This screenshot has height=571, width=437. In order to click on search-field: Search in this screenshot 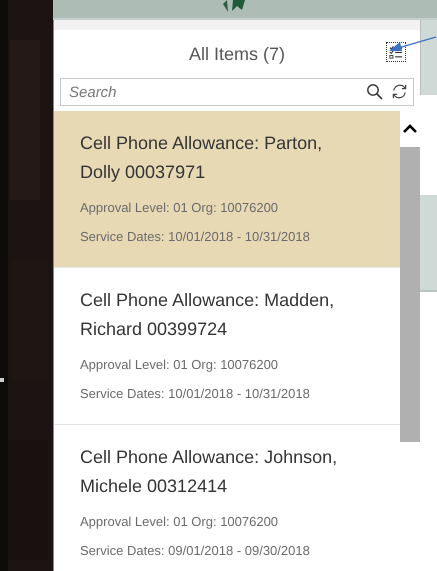, I will do `click(237, 92)`.